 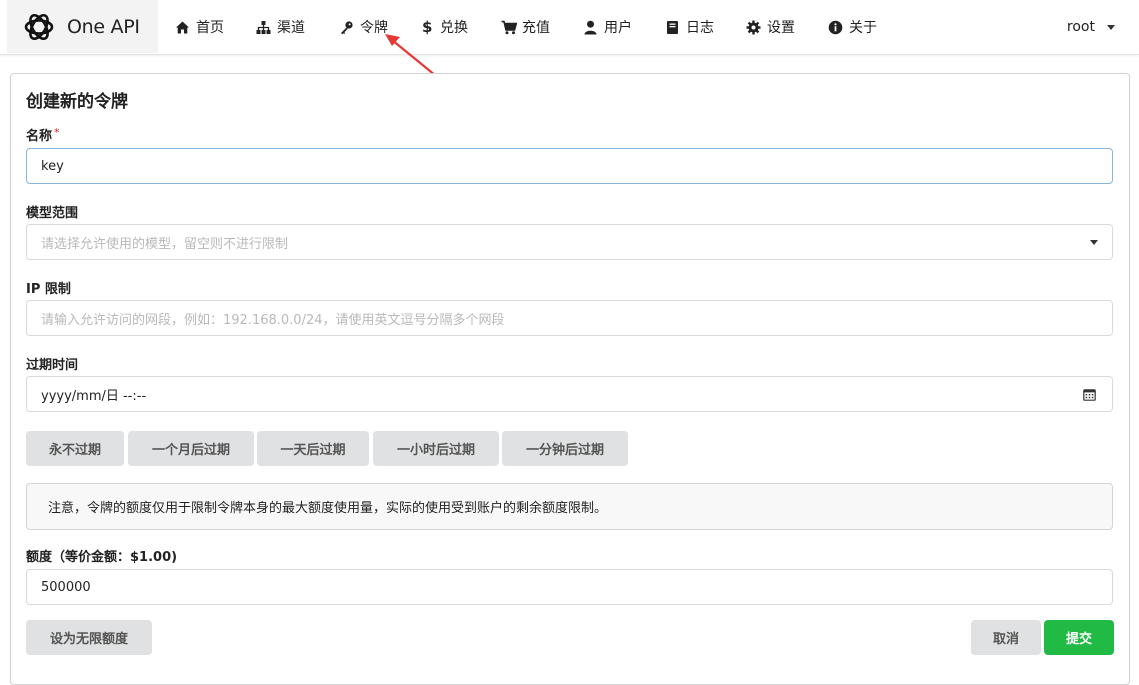 What do you see at coordinates (103, 26) in the screenshot?
I see `brand-name: One API` at bounding box center [103, 26].